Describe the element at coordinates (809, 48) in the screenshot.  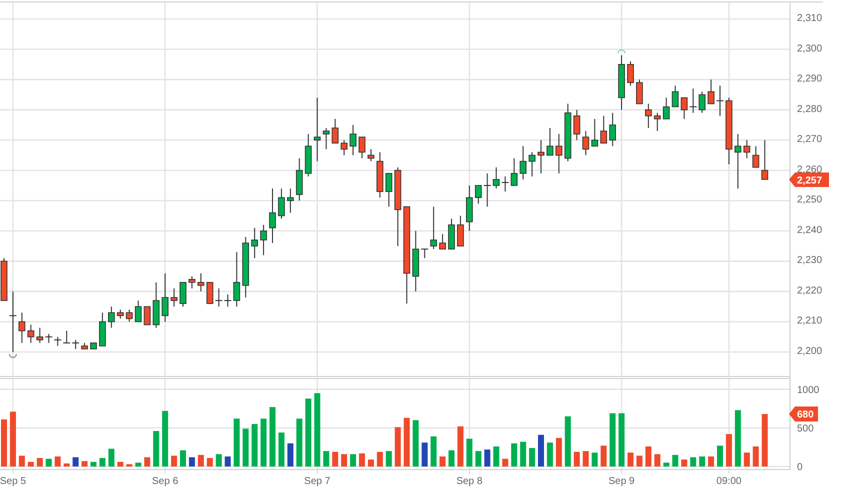
I see `axis-label: 2,300` at that location.